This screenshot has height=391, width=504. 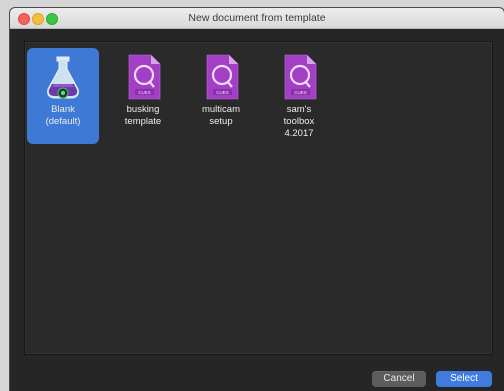 I want to click on window-title: New document from template, so click(x=257, y=18).